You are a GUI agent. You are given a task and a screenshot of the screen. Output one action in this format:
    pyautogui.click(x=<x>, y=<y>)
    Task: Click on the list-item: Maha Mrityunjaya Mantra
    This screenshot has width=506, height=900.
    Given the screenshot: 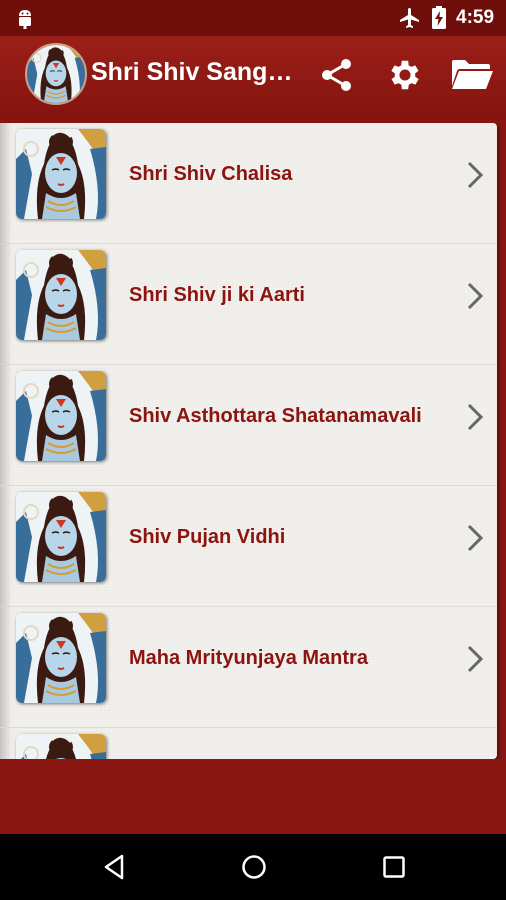 What is the action you would take?
    pyautogui.click(x=248, y=667)
    